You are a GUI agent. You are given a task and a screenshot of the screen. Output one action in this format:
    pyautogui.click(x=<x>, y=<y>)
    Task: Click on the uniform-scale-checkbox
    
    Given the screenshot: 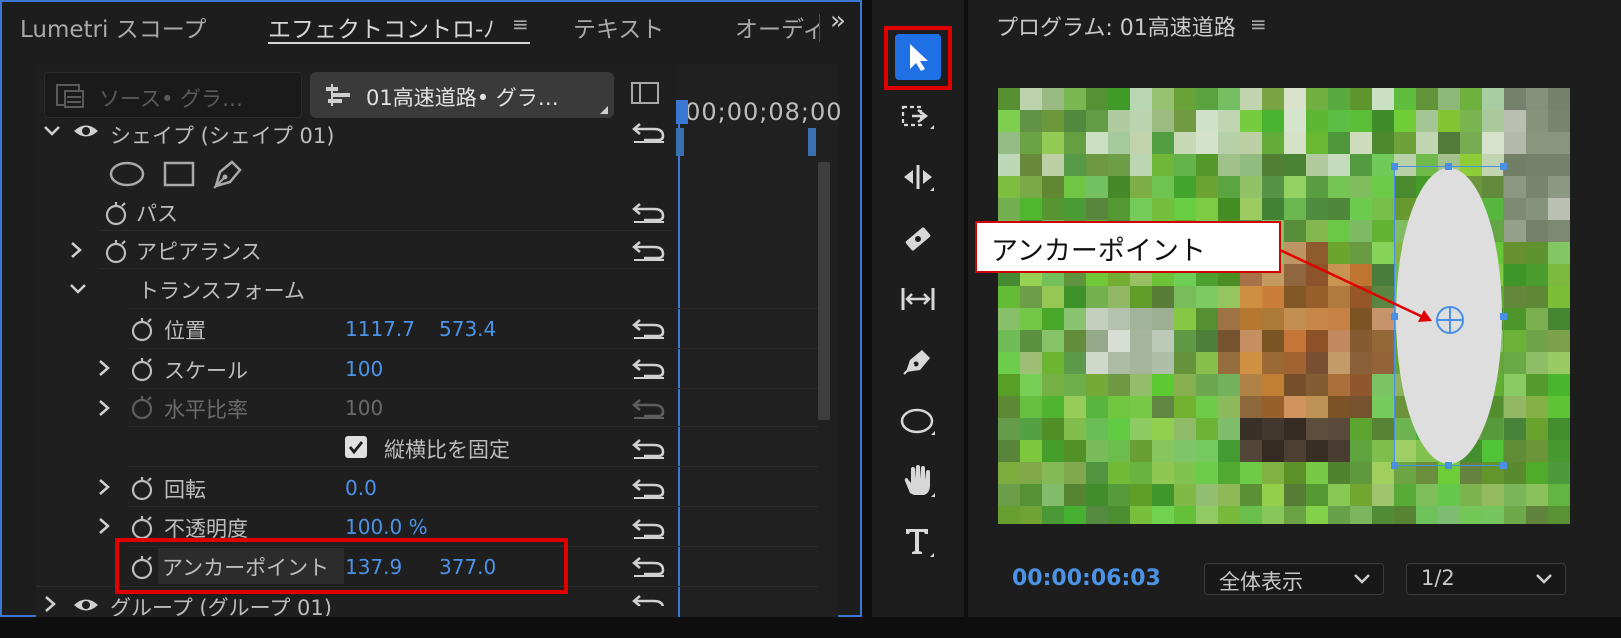 What is the action you would take?
    pyautogui.click(x=356, y=447)
    